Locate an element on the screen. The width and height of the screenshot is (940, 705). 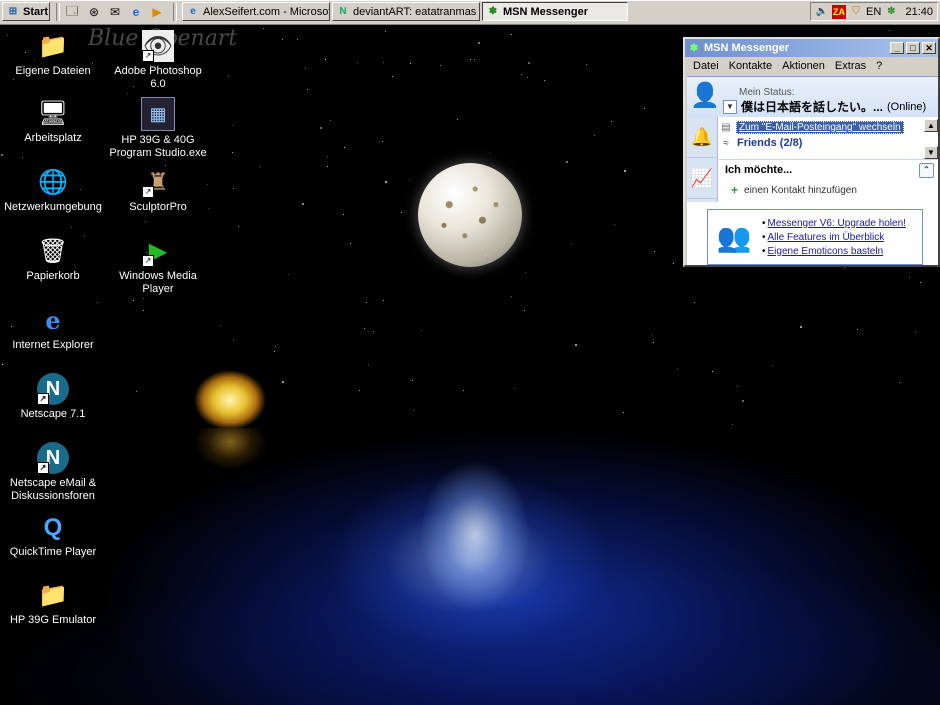
desktop-icon-sculptorpro: ♜ ↗ SculptorPro is located at coordinates (158, 190).